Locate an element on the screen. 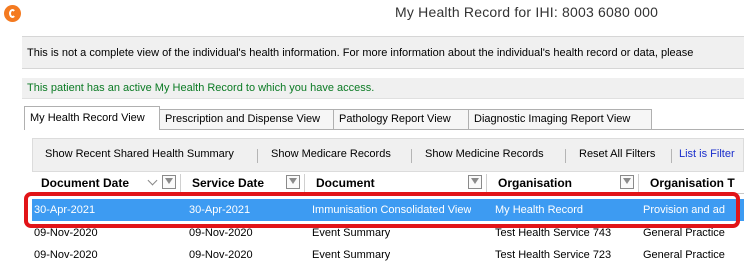 This screenshot has height=266, width=744. tab-prescription-dispense-view: Prescription and Dispense View is located at coordinates (246, 119).